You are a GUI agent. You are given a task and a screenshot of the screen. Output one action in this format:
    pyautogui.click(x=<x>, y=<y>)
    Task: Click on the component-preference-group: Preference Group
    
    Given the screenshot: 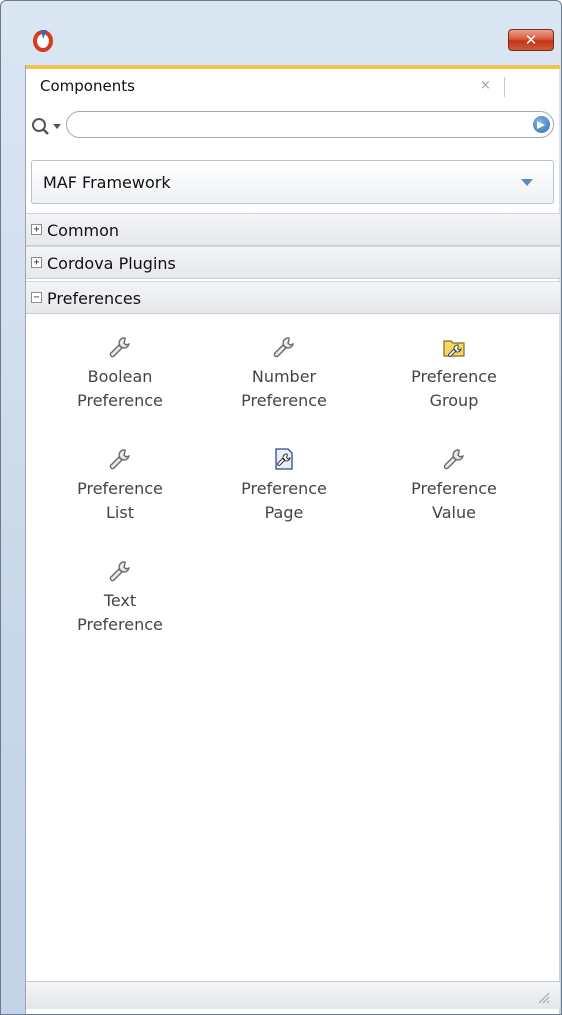 What is the action you would take?
    pyautogui.click(x=454, y=390)
    